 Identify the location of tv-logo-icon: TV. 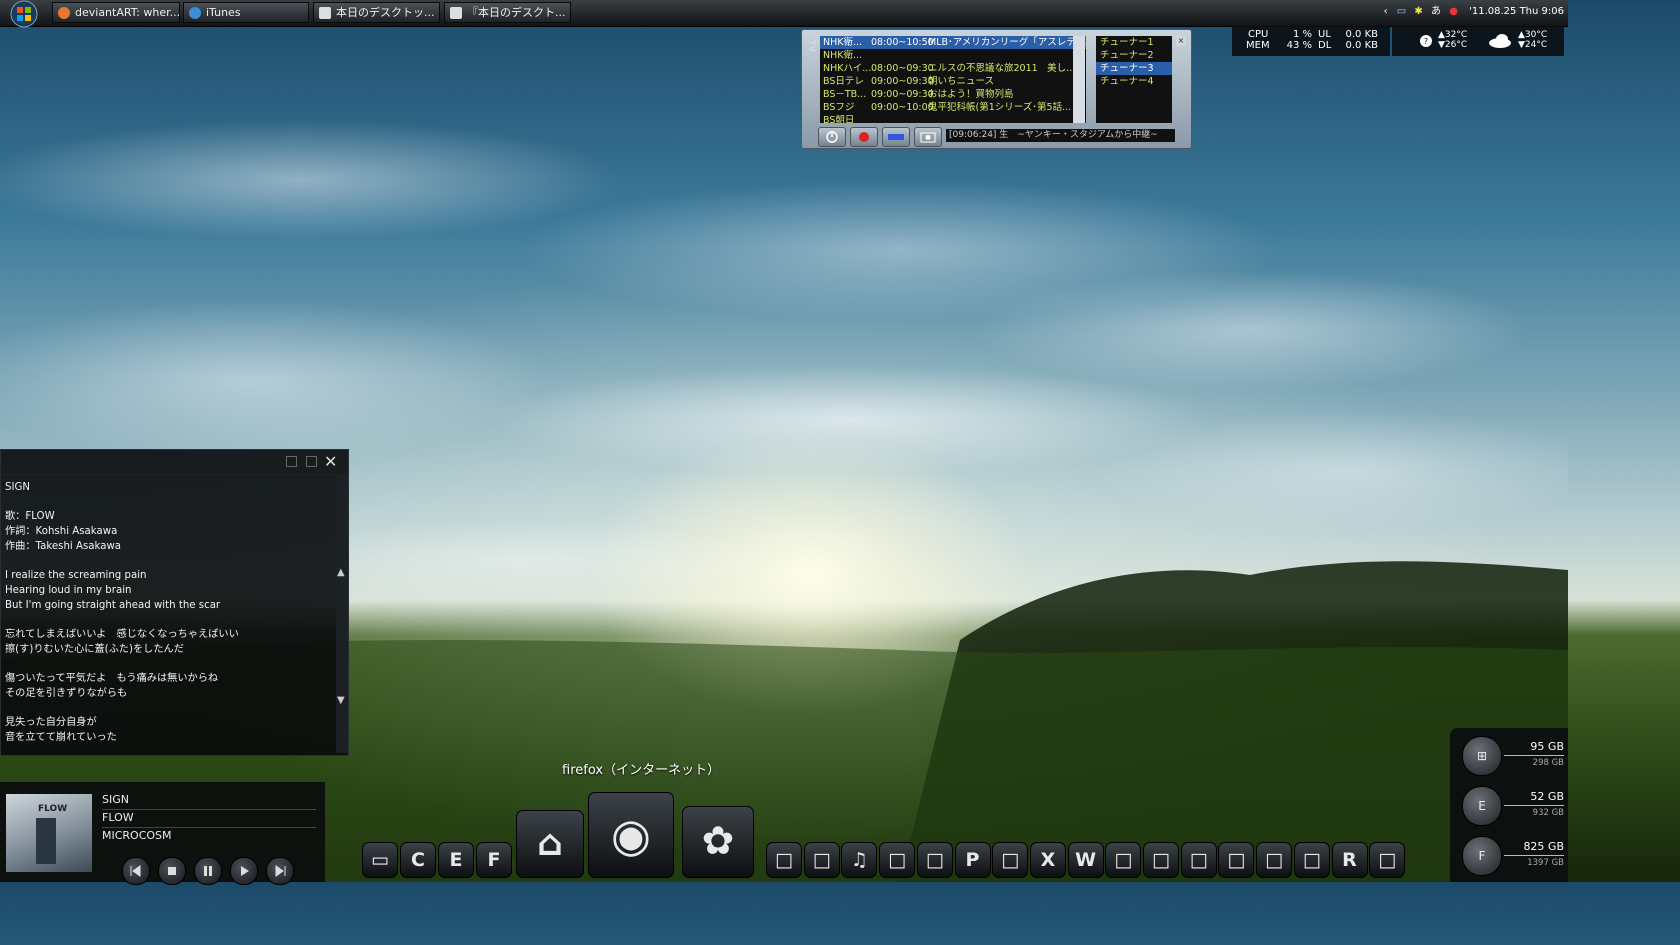
(811, 46).